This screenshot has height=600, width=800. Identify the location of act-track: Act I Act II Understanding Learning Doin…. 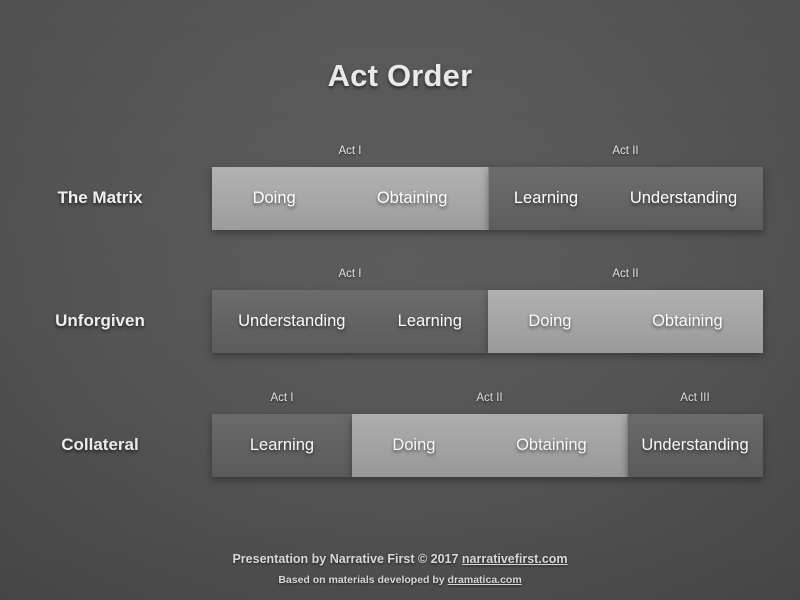
(487, 310).